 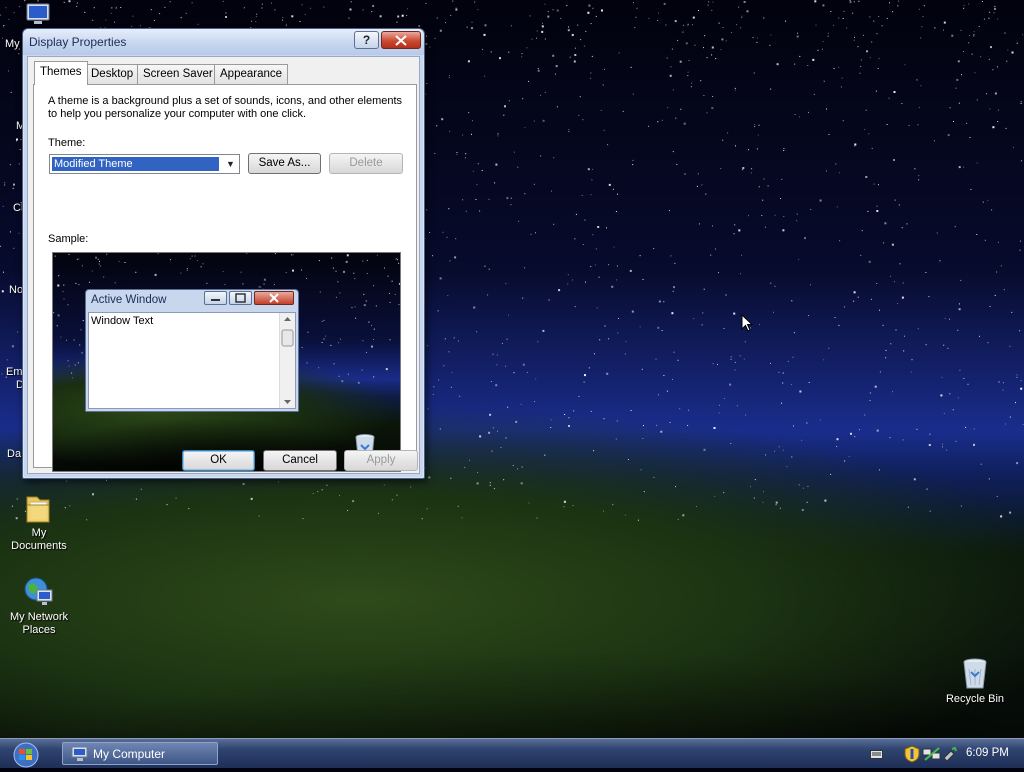 I want to click on taskbar-clock: 6:09 PM, so click(x=987, y=753).